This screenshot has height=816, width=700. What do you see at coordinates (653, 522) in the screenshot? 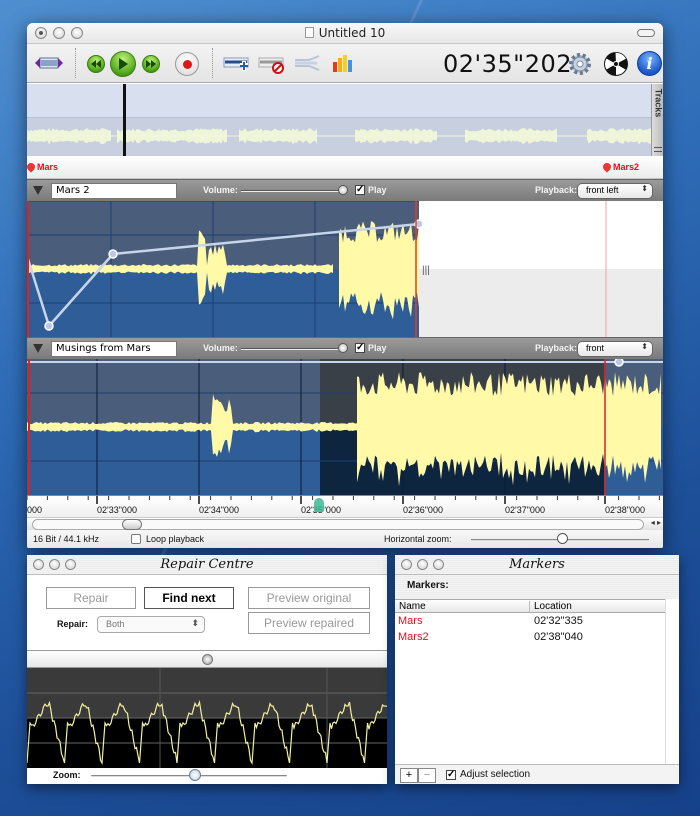
I see `scroll-left-icon: ◂` at bounding box center [653, 522].